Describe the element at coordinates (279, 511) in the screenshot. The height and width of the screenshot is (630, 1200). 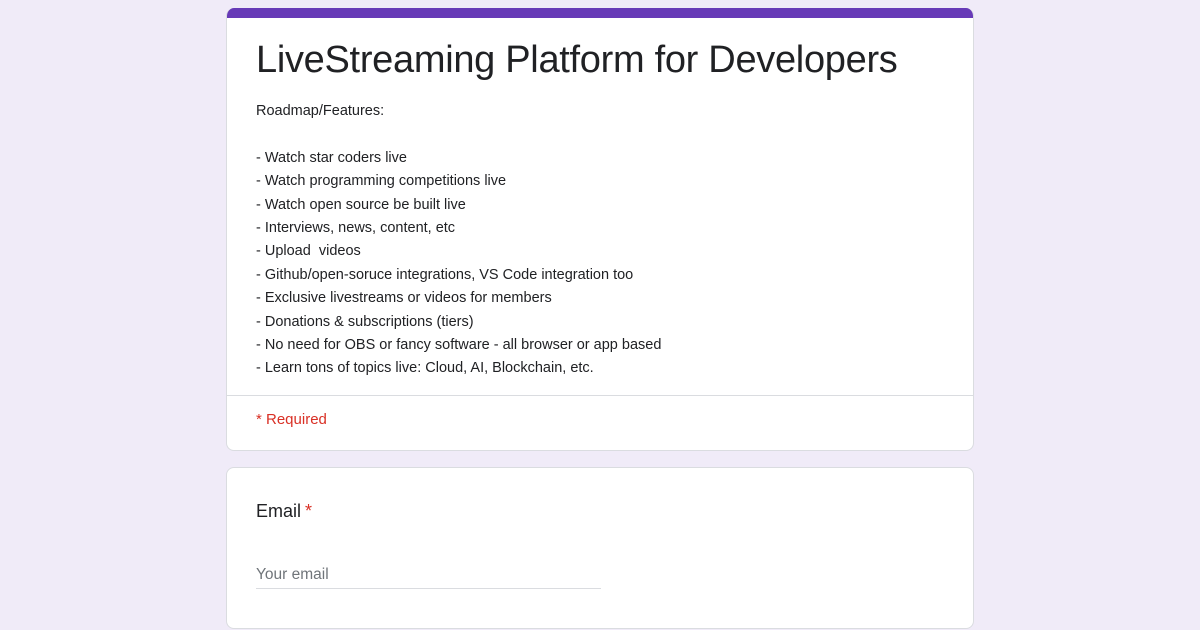
I see `email-label: Email` at that location.